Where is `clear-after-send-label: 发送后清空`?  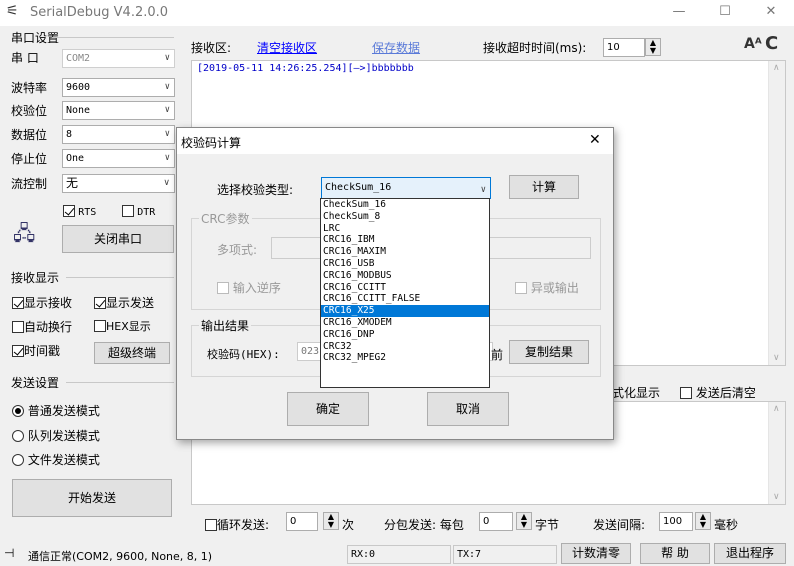
clear-after-send-label: 发送后清空 is located at coordinates (725, 393).